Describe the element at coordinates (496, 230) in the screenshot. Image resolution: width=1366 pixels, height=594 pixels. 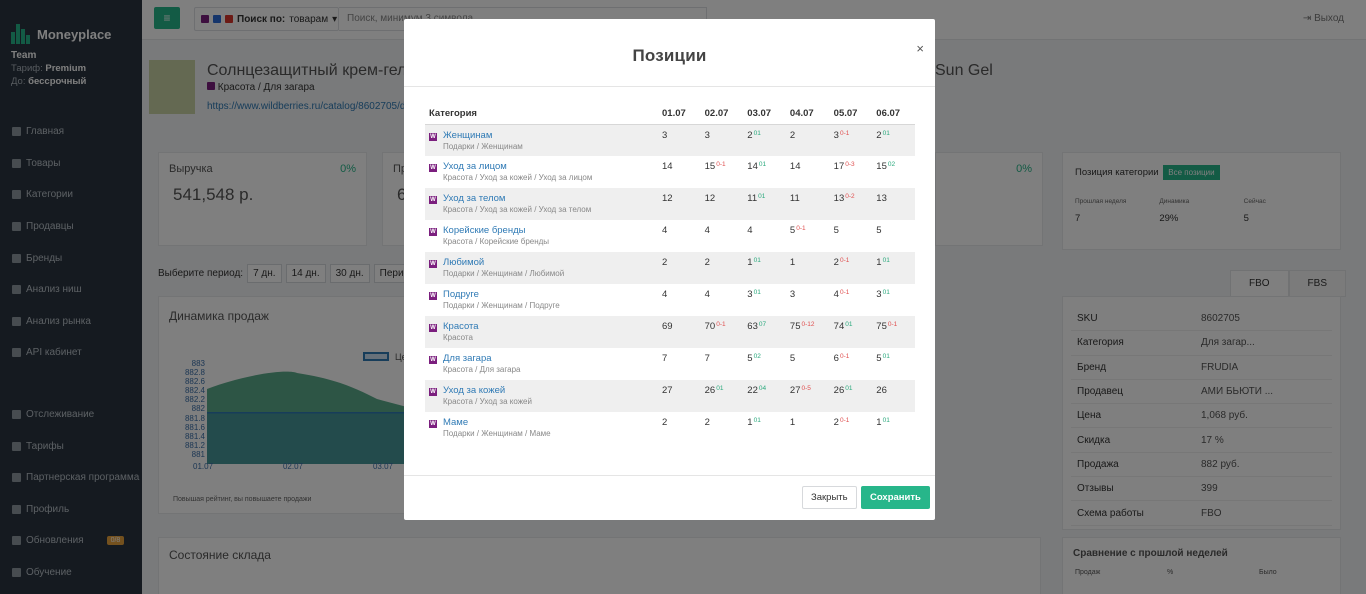
I see `category-link: Корейские бренды` at that location.